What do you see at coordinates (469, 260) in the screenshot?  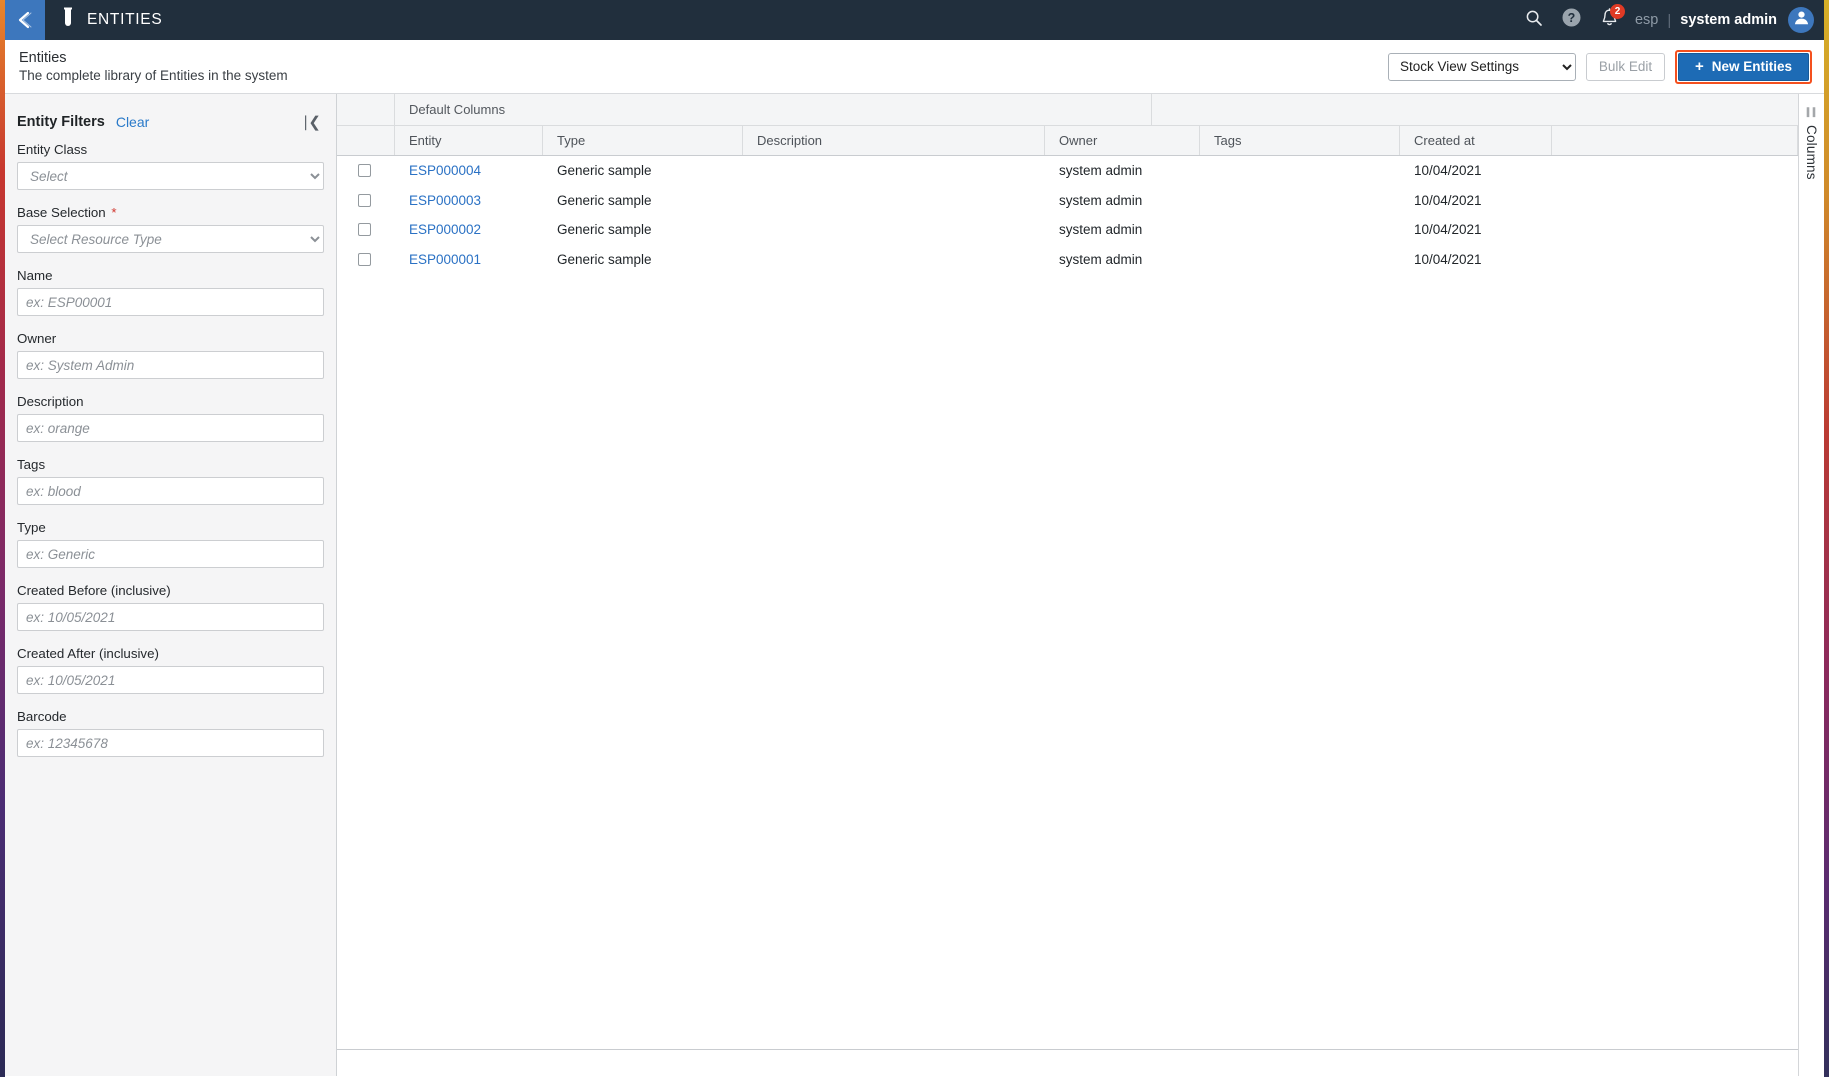 I see `cell-entity: ESP000001` at bounding box center [469, 260].